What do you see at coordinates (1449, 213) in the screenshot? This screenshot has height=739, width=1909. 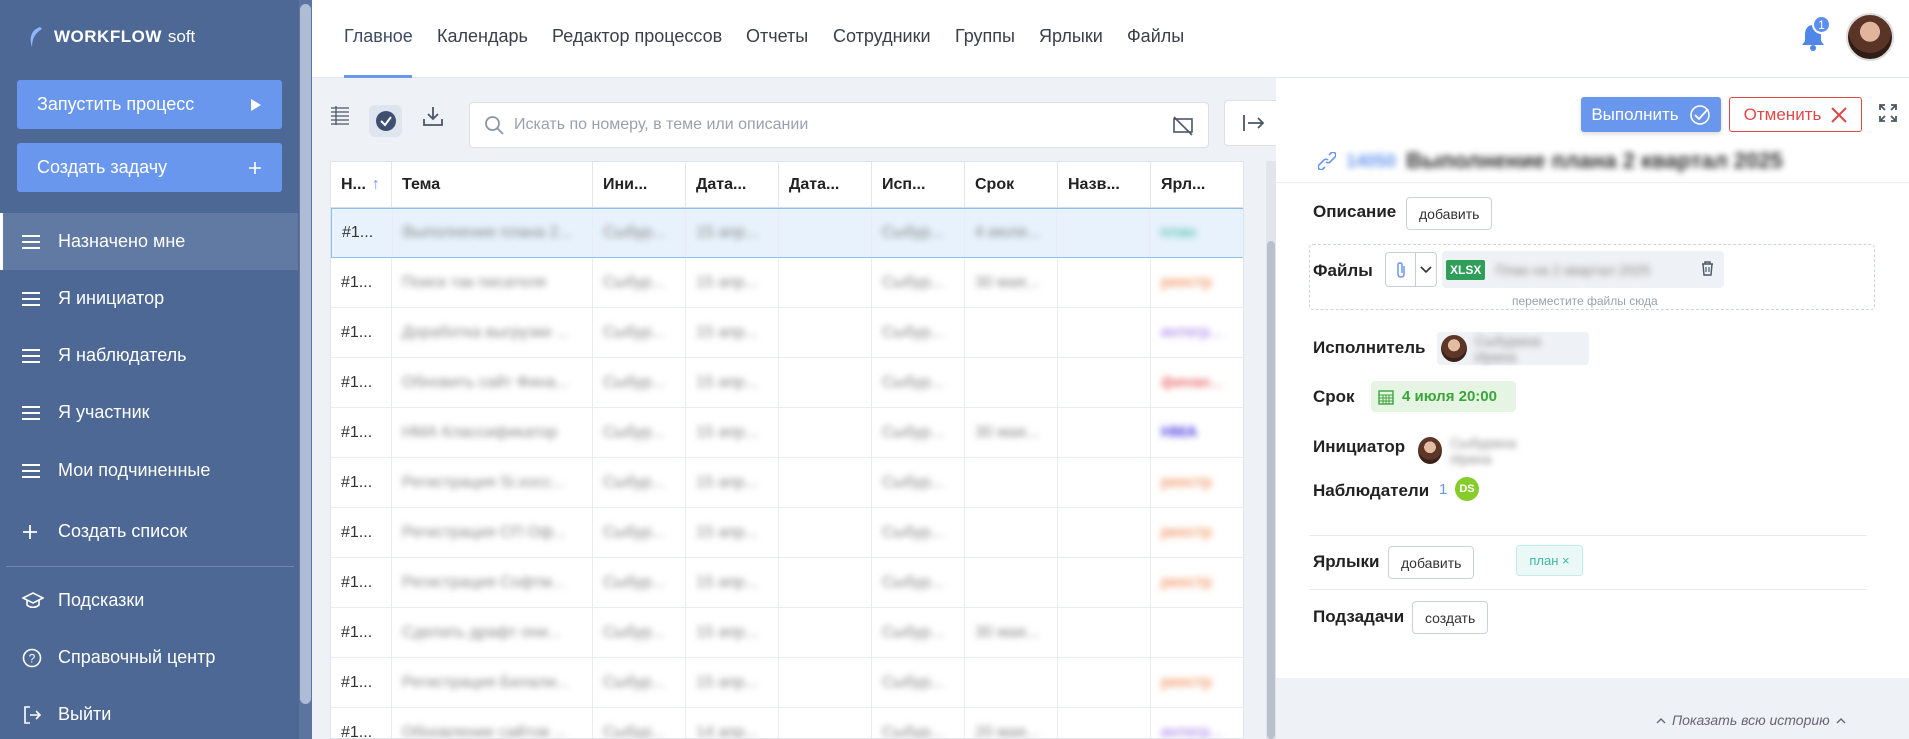 I see `add-description-button: добавить` at bounding box center [1449, 213].